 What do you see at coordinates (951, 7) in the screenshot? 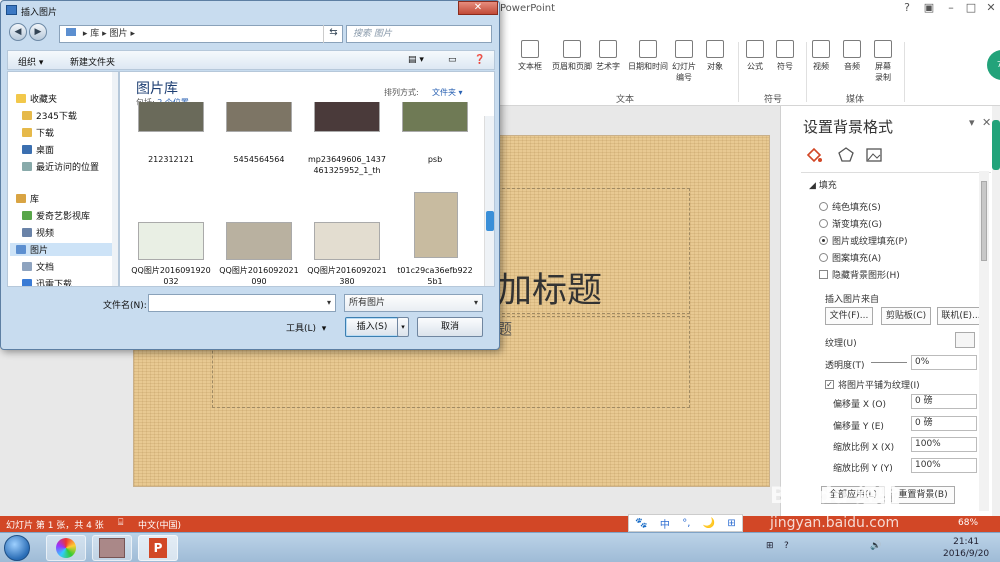
I see `minimize-icon: –` at bounding box center [951, 7].